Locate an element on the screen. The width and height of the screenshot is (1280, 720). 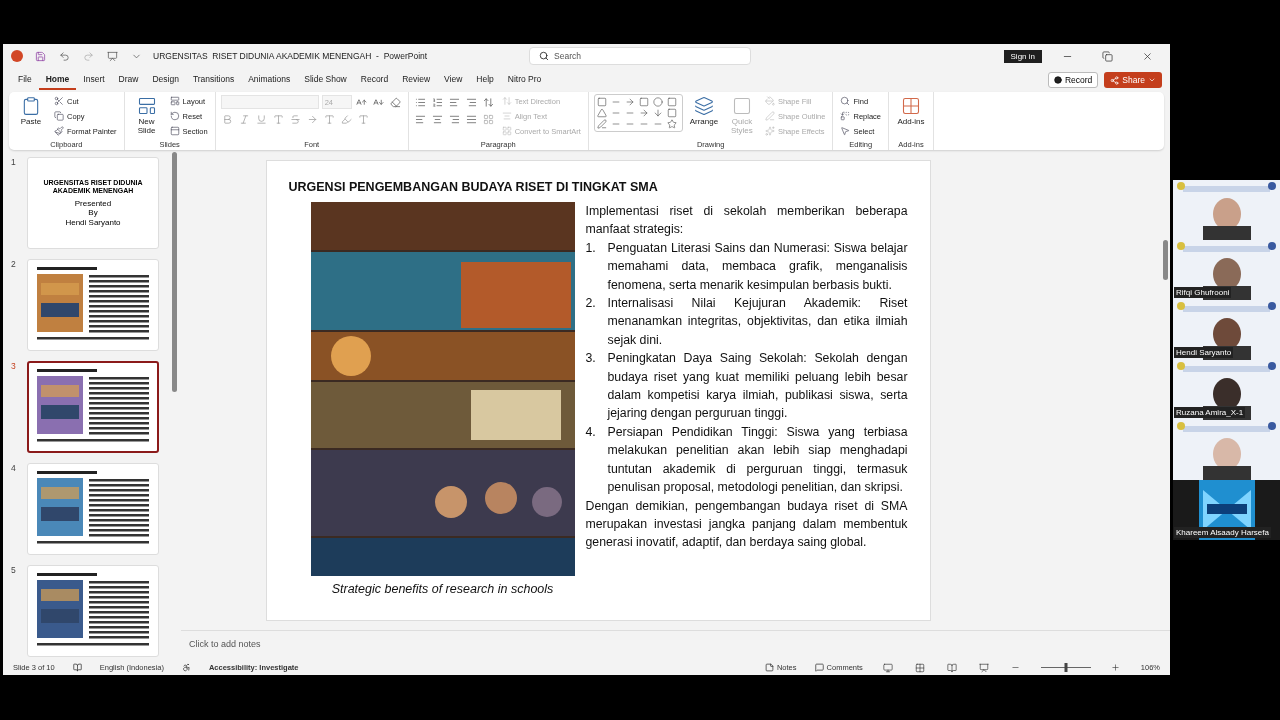
presentation-icon is located at coordinates (112, 56).